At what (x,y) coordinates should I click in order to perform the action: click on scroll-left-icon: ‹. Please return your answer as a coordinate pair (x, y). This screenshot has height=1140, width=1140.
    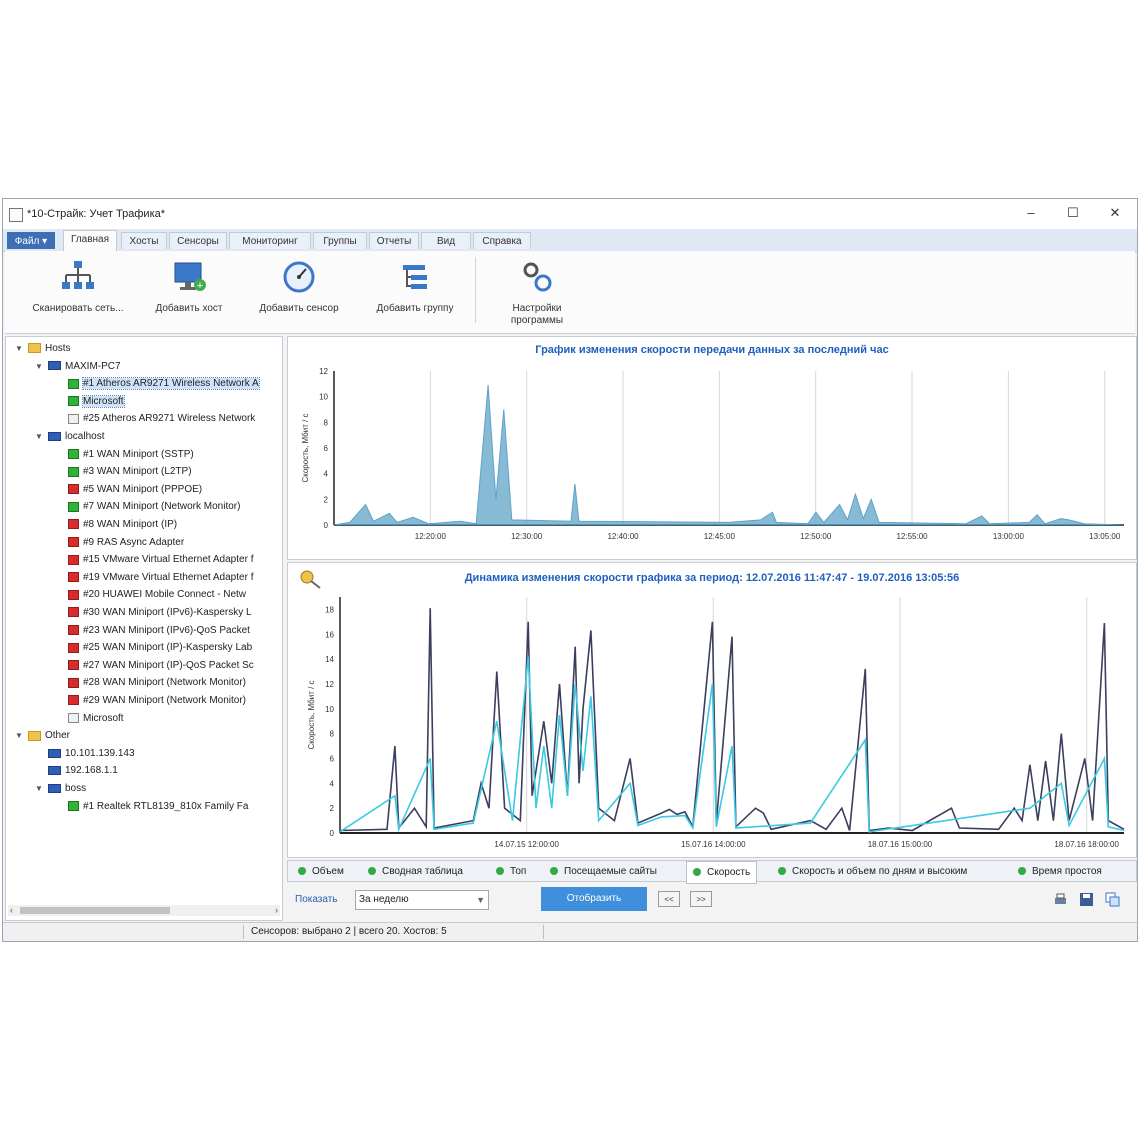
    Looking at the image, I should click on (11, 910).